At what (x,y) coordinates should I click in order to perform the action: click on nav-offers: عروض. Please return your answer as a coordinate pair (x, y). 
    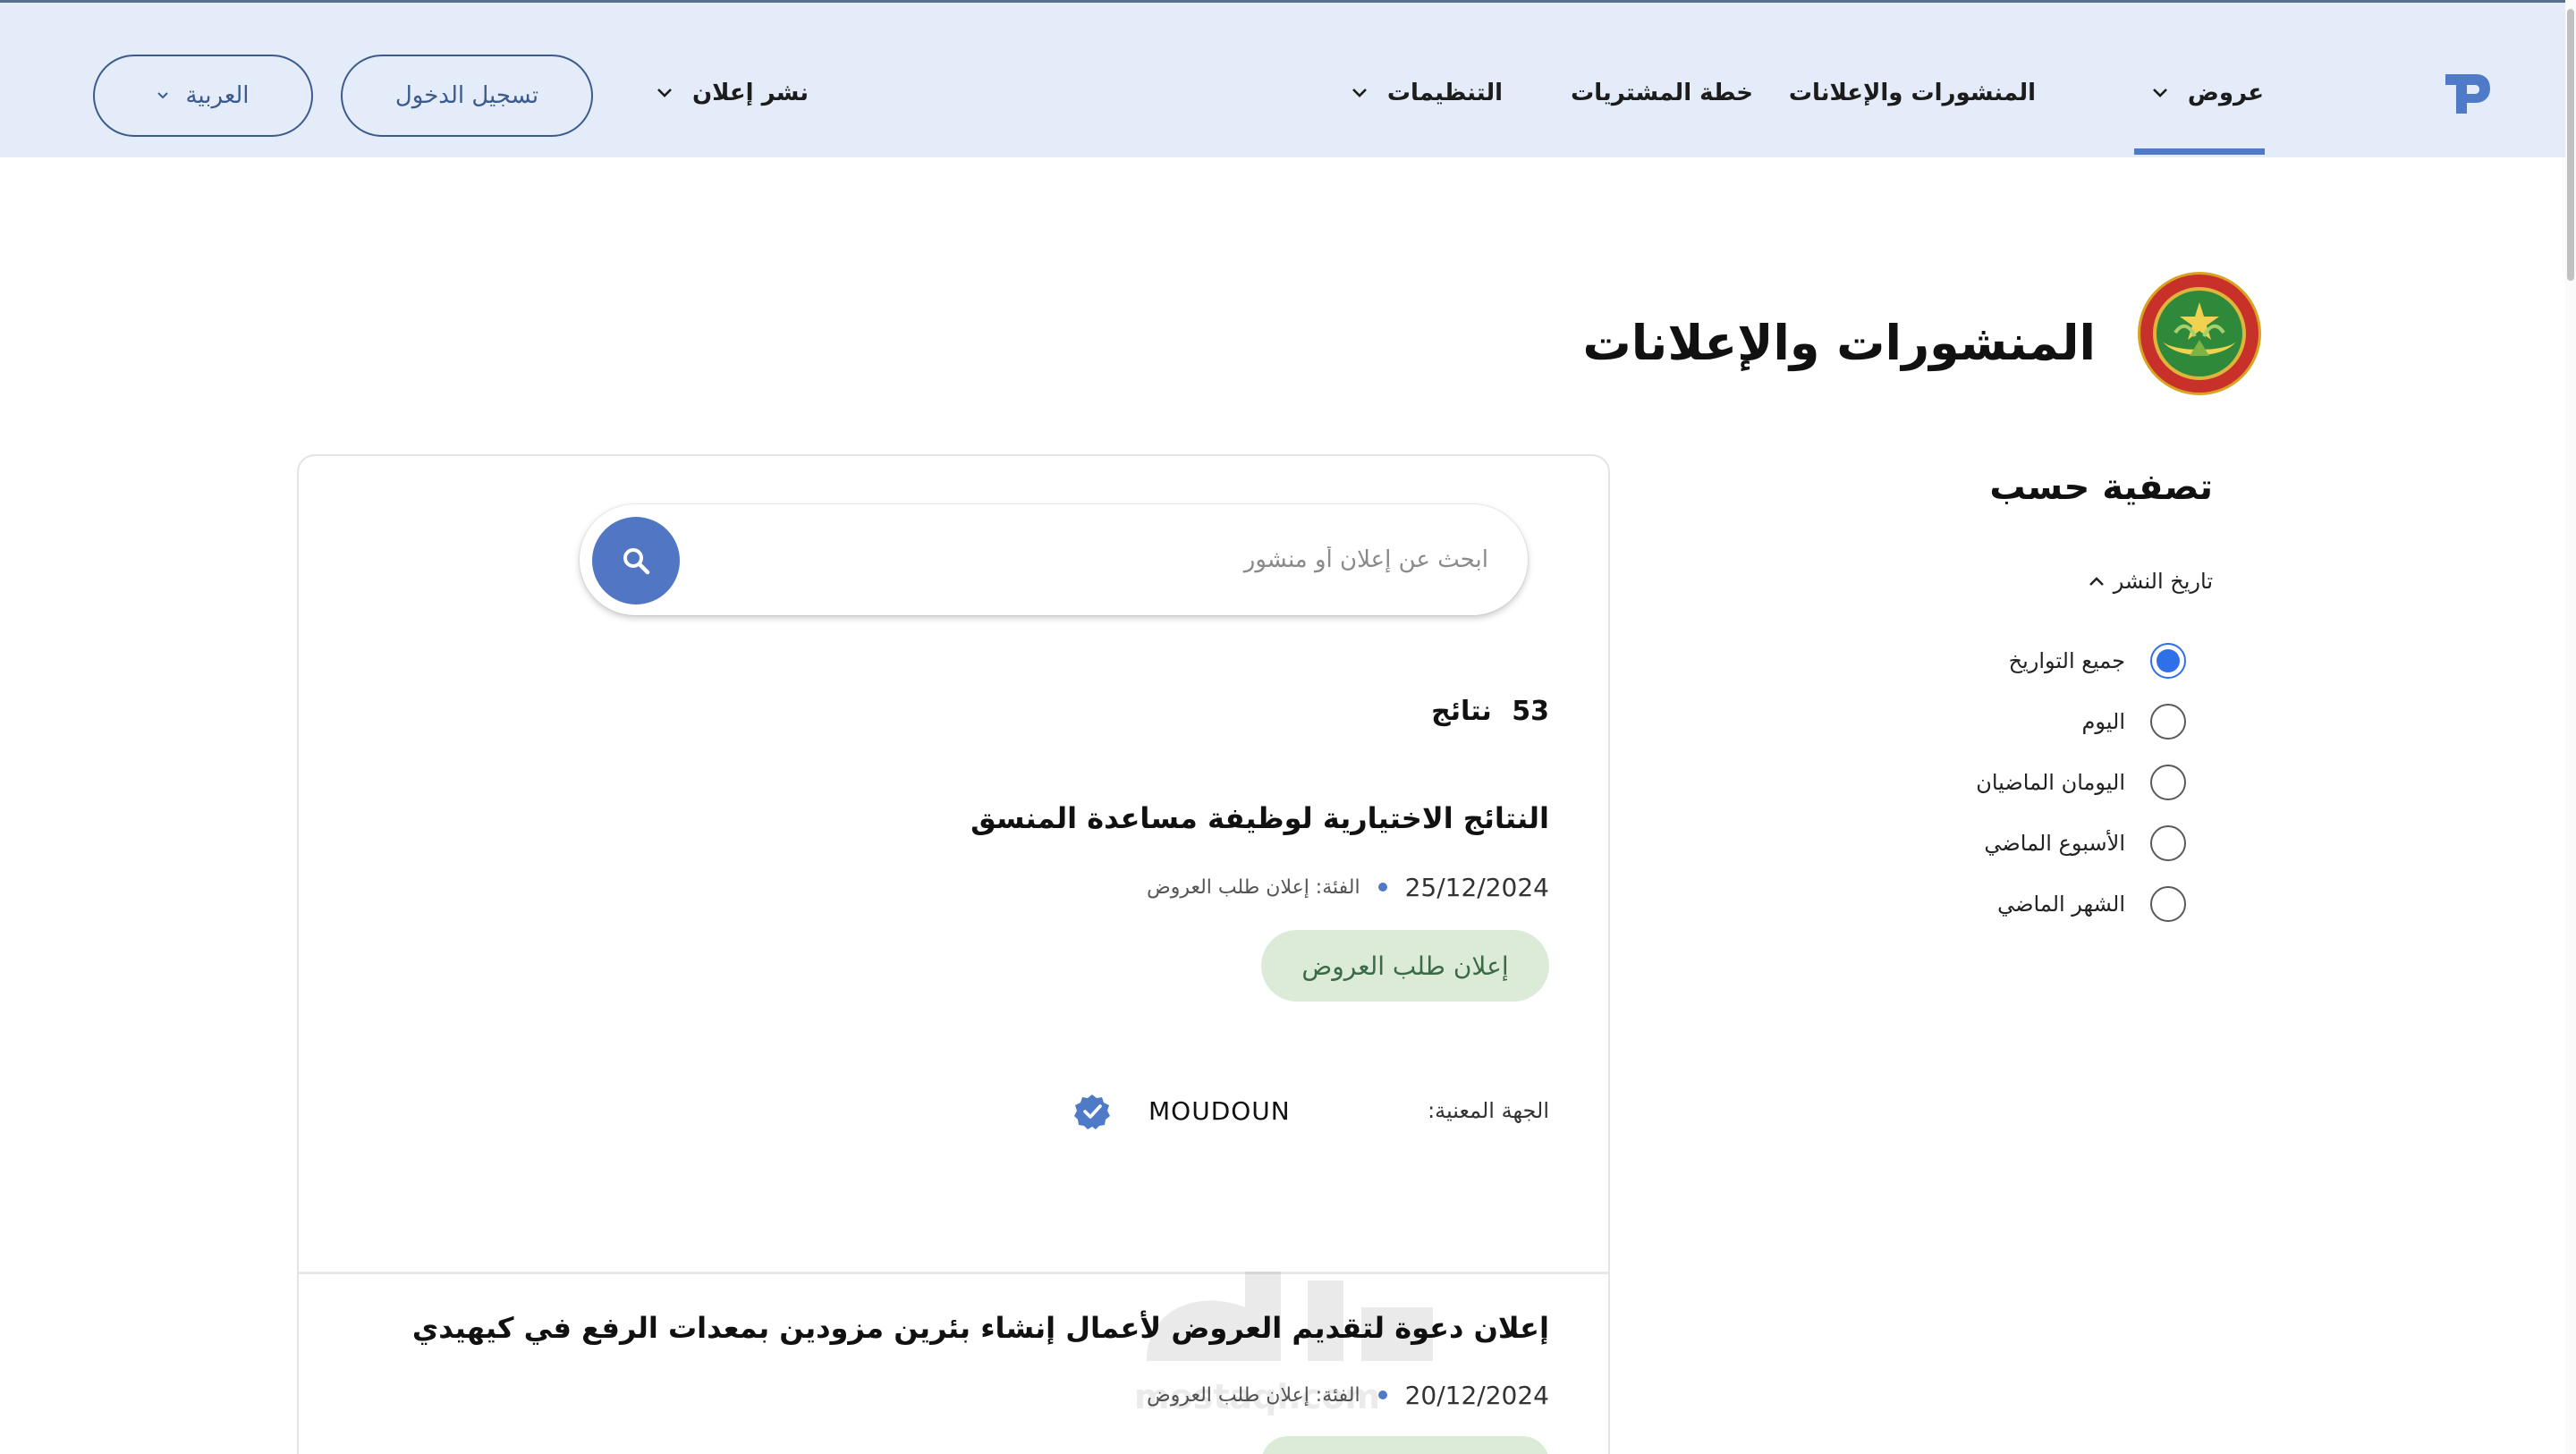
    Looking at the image, I should click on (2208, 93).